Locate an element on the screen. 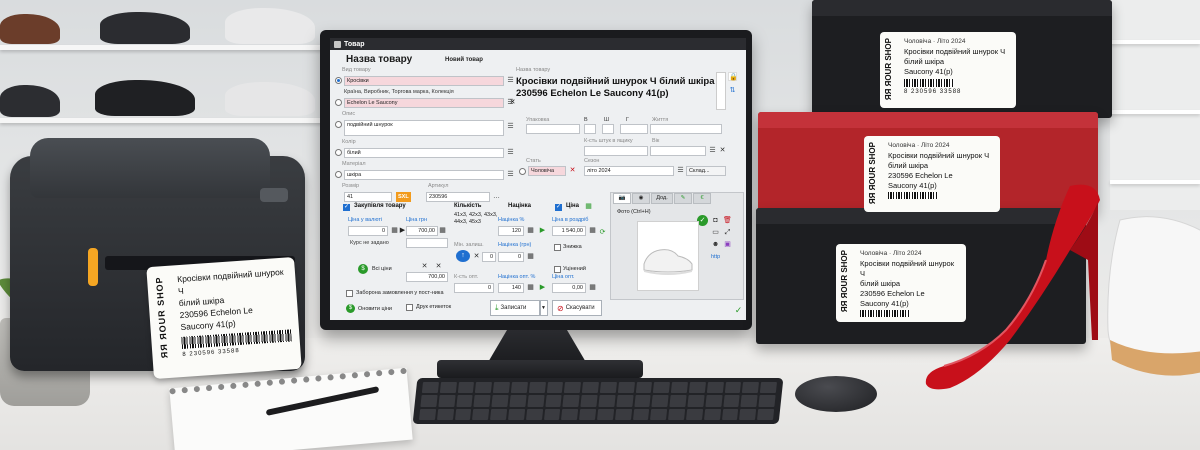 The width and height of the screenshot is (1200, 450). expand-icon: ⤢ is located at coordinates (727, 232).